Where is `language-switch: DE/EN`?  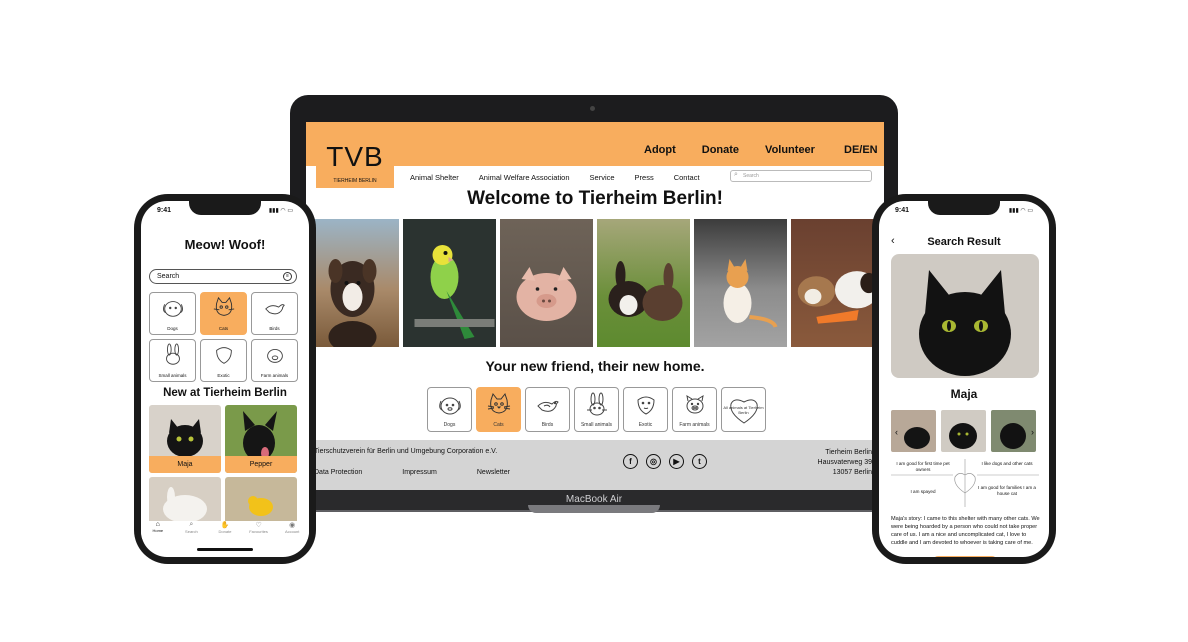 language-switch: DE/EN is located at coordinates (861, 150).